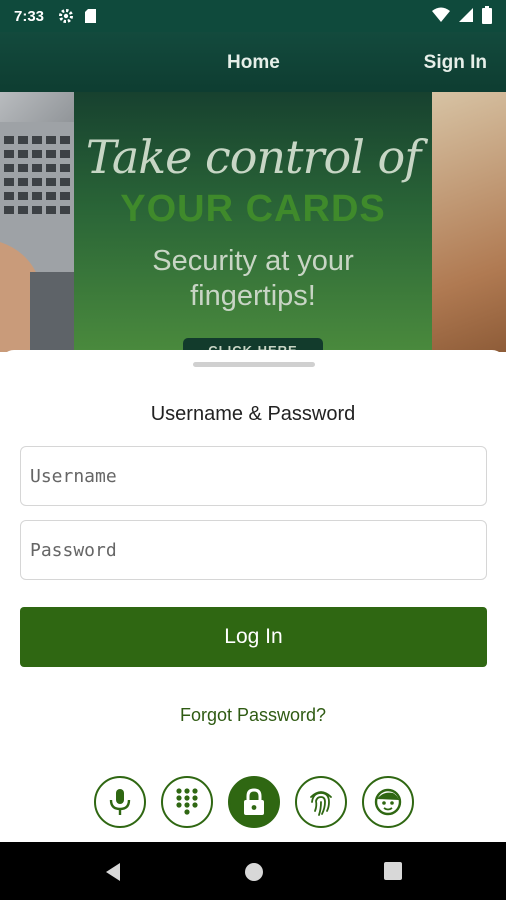  I want to click on status-bar: 7:33, so click(253, 16).